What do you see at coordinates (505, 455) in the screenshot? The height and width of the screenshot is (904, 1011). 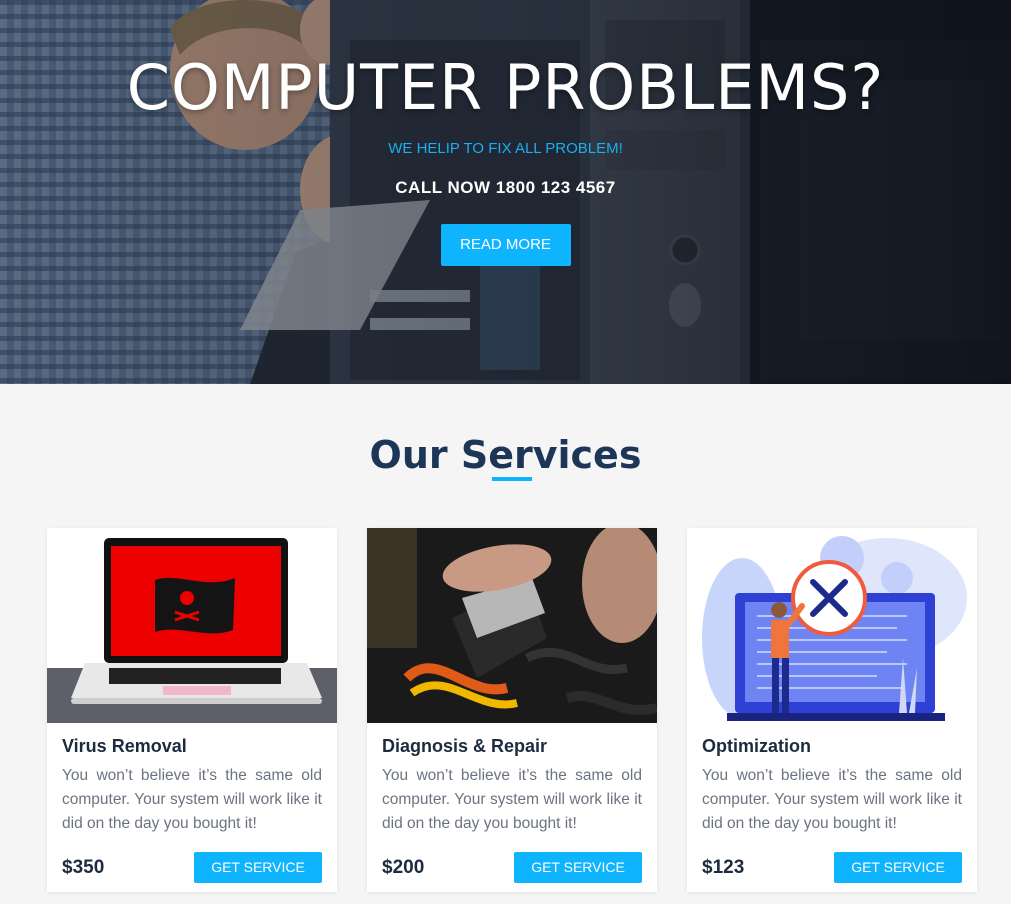 I see `services-title: Our Services` at bounding box center [505, 455].